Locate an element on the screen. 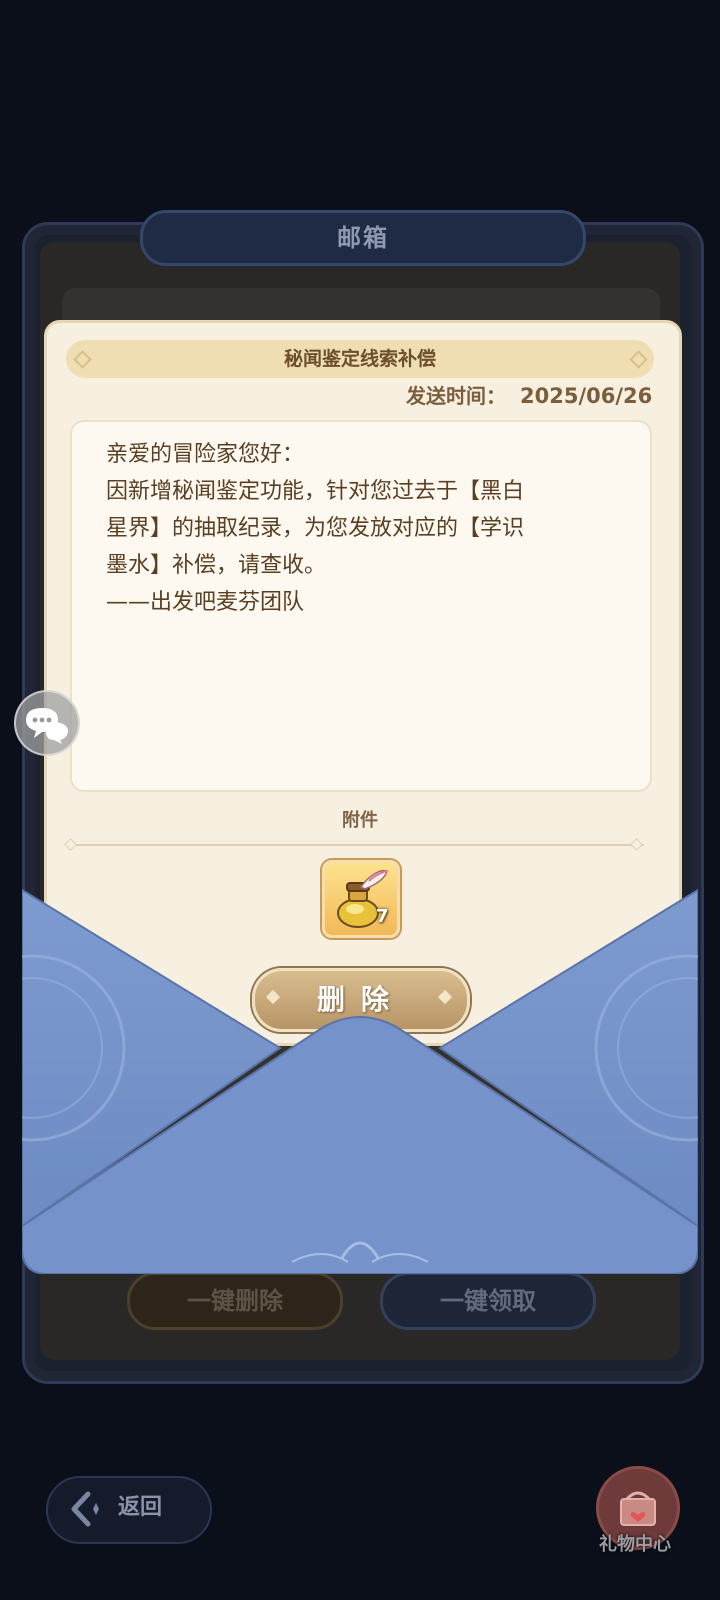 This screenshot has width=720, height=1600. mail-body-line: 星界】的抽取纪录，为您发放对应的【学识 is located at coordinates (315, 528).